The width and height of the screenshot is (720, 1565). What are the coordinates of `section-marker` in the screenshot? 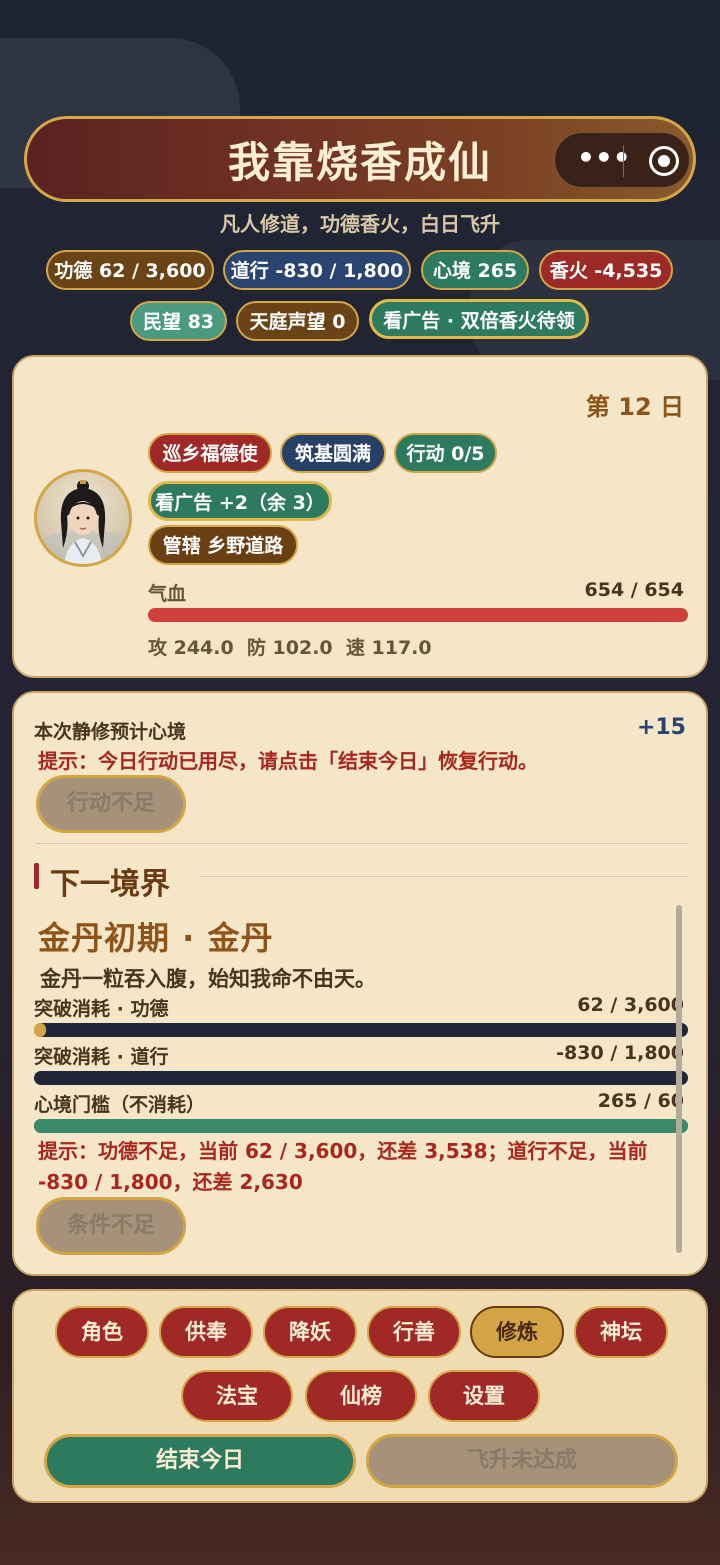 It's located at (36, 876).